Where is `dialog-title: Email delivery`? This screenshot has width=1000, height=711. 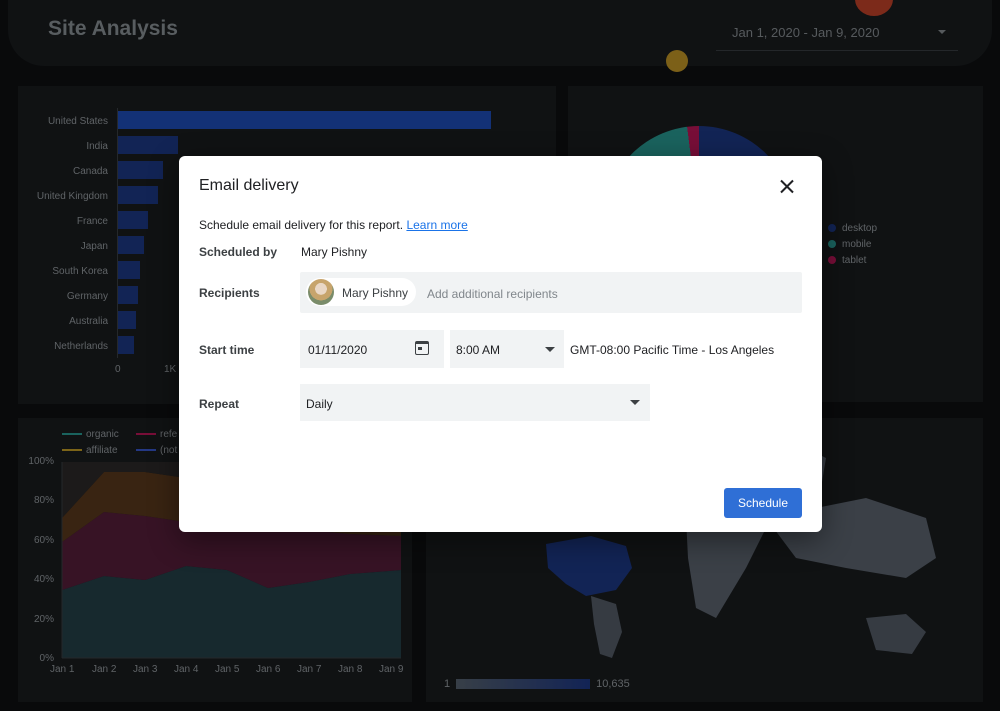
dialog-title: Email delivery is located at coordinates (249, 185).